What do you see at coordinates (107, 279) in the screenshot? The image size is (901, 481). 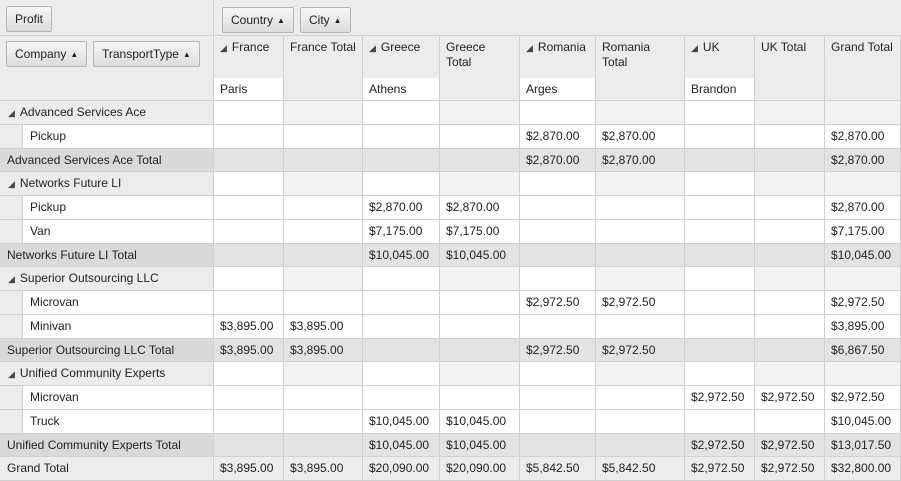 I see `group-row-header: ◢ Superior Outsourcing LLC` at bounding box center [107, 279].